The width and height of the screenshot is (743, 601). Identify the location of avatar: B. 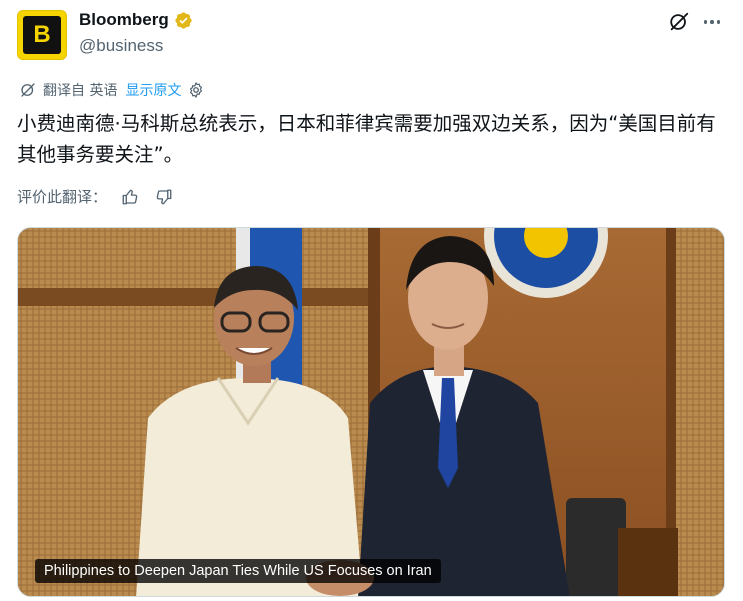
(42, 35).